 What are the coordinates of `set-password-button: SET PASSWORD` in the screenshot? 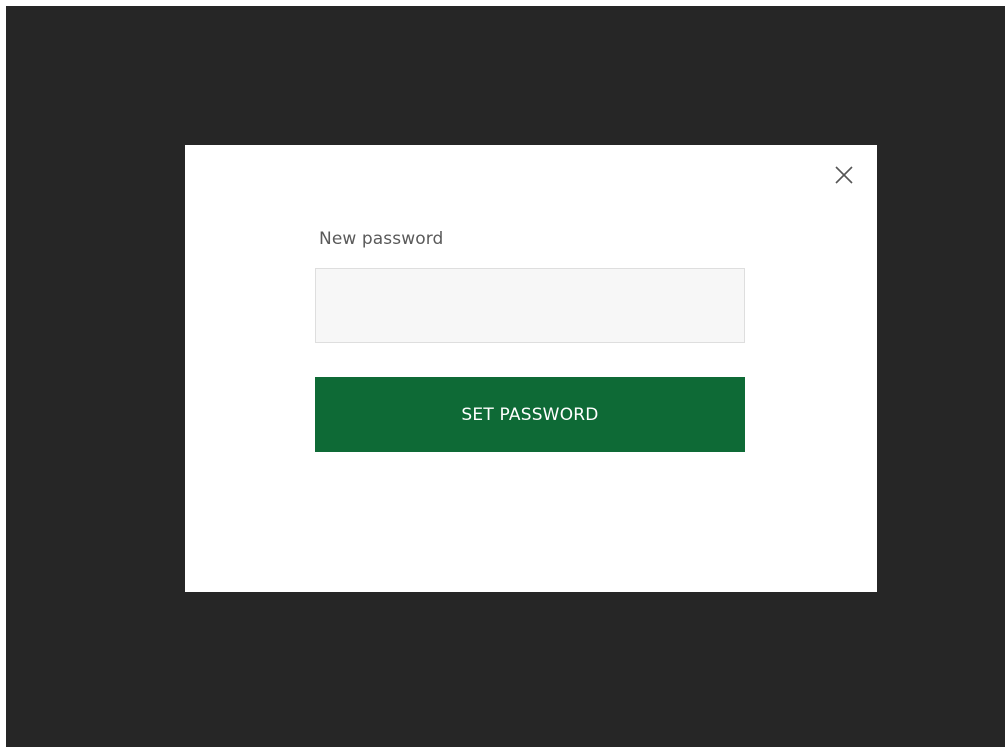 It's located at (530, 414).